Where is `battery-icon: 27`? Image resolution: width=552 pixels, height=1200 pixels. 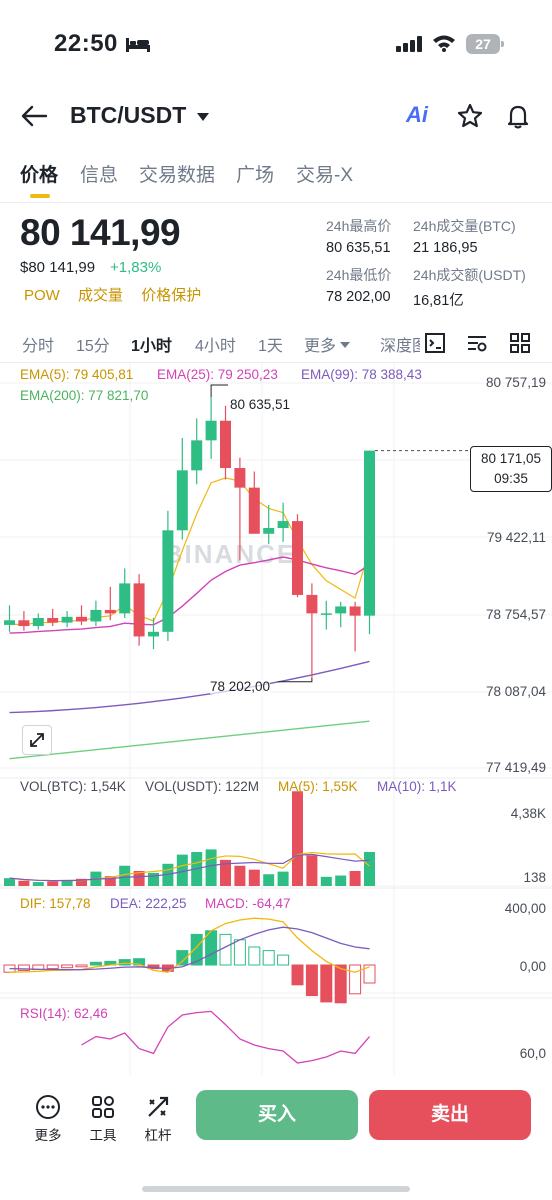
battery-icon: 27 is located at coordinates (485, 44).